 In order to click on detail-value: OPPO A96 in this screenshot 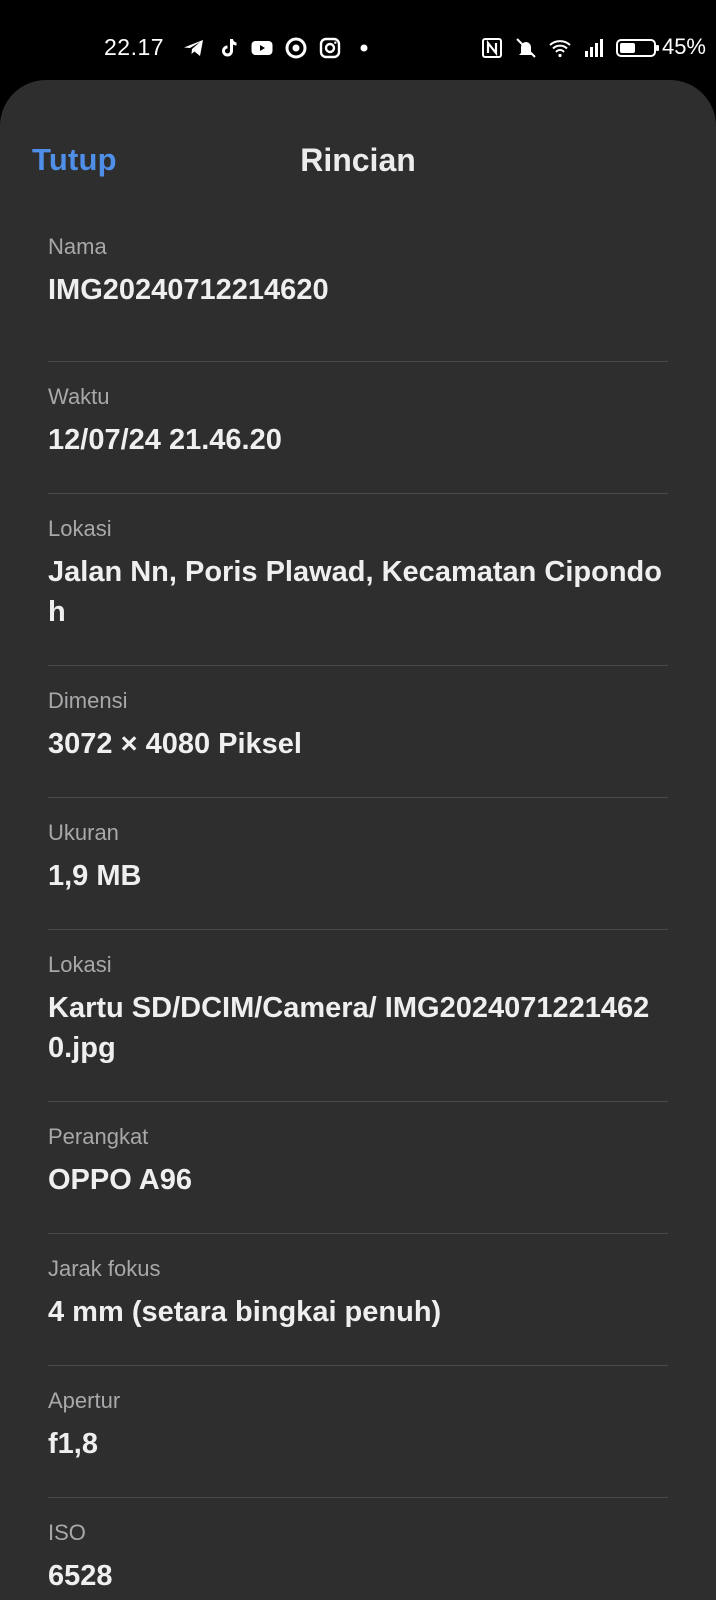, I will do `click(120, 1180)`.